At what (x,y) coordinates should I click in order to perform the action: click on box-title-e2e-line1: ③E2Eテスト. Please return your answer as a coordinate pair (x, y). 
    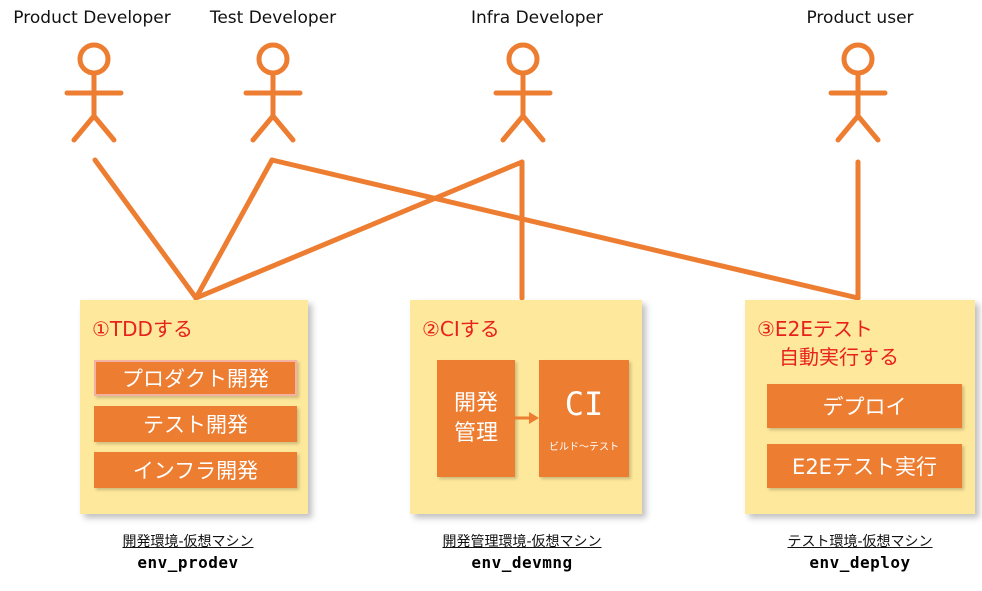
    Looking at the image, I should click on (815, 329).